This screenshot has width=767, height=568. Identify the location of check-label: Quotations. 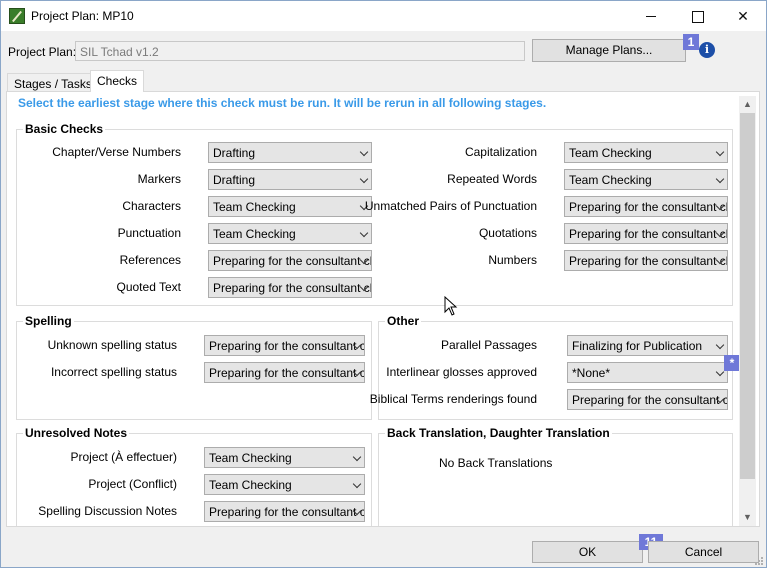
(507, 233).